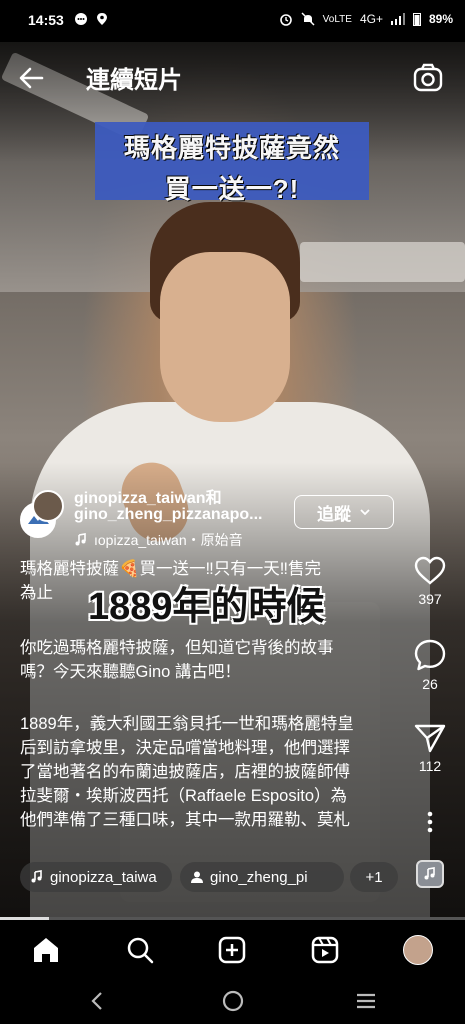 This screenshot has height=1024, width=465. I want to click on nav-home, so click(46, 950).